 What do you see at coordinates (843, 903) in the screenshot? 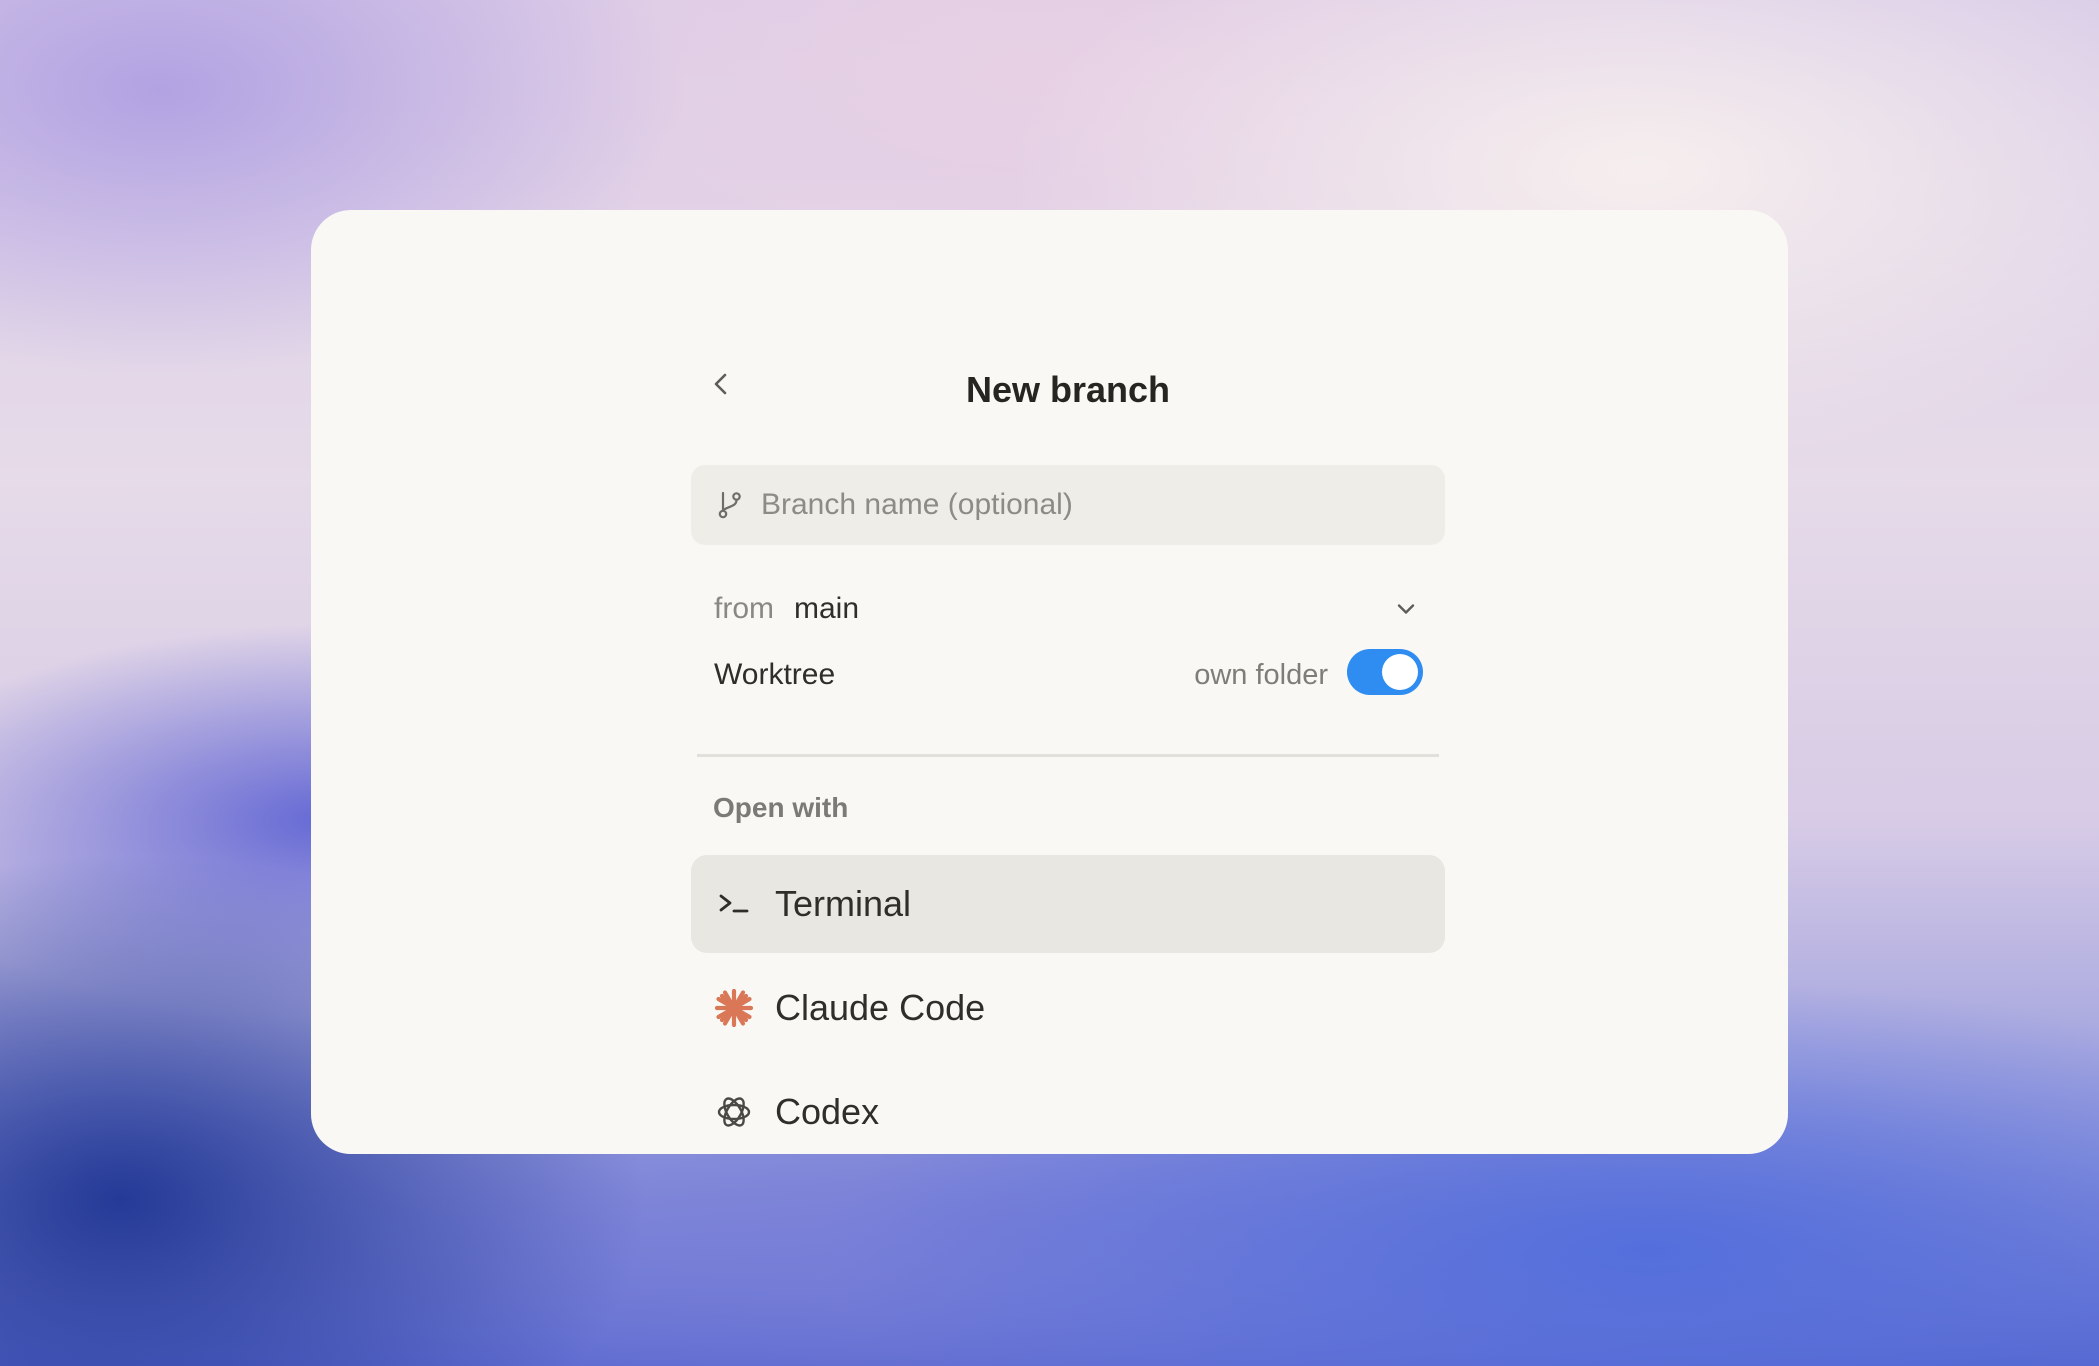
I see `option-label: Terminal` at bounding box center [843, 903].